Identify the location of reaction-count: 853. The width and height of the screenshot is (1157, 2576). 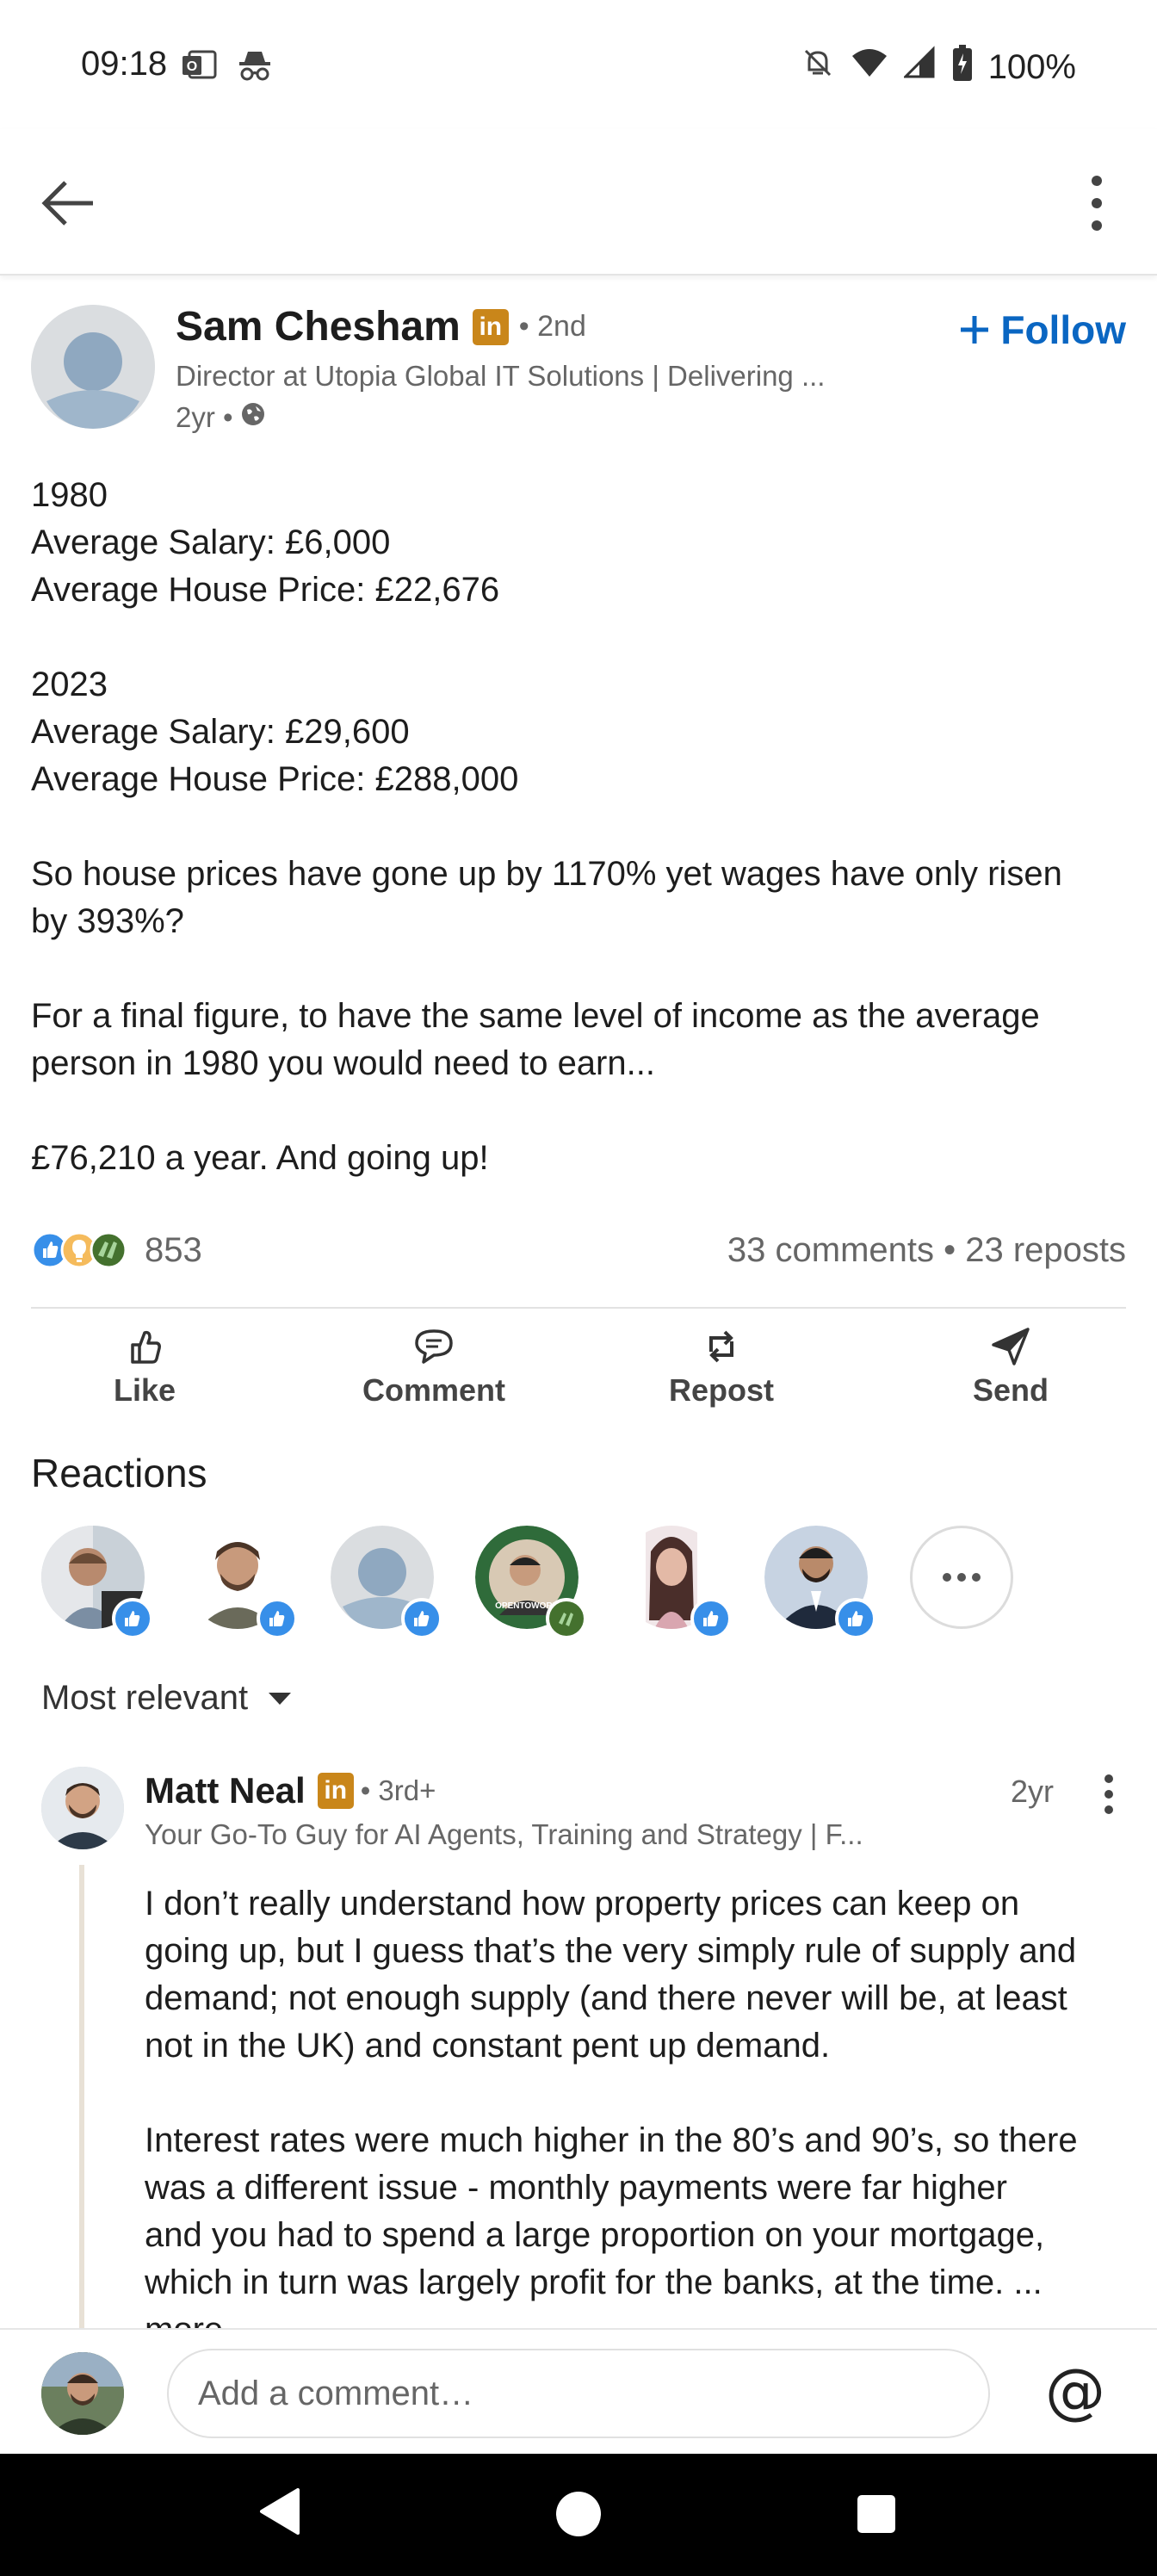
(174, 1251).